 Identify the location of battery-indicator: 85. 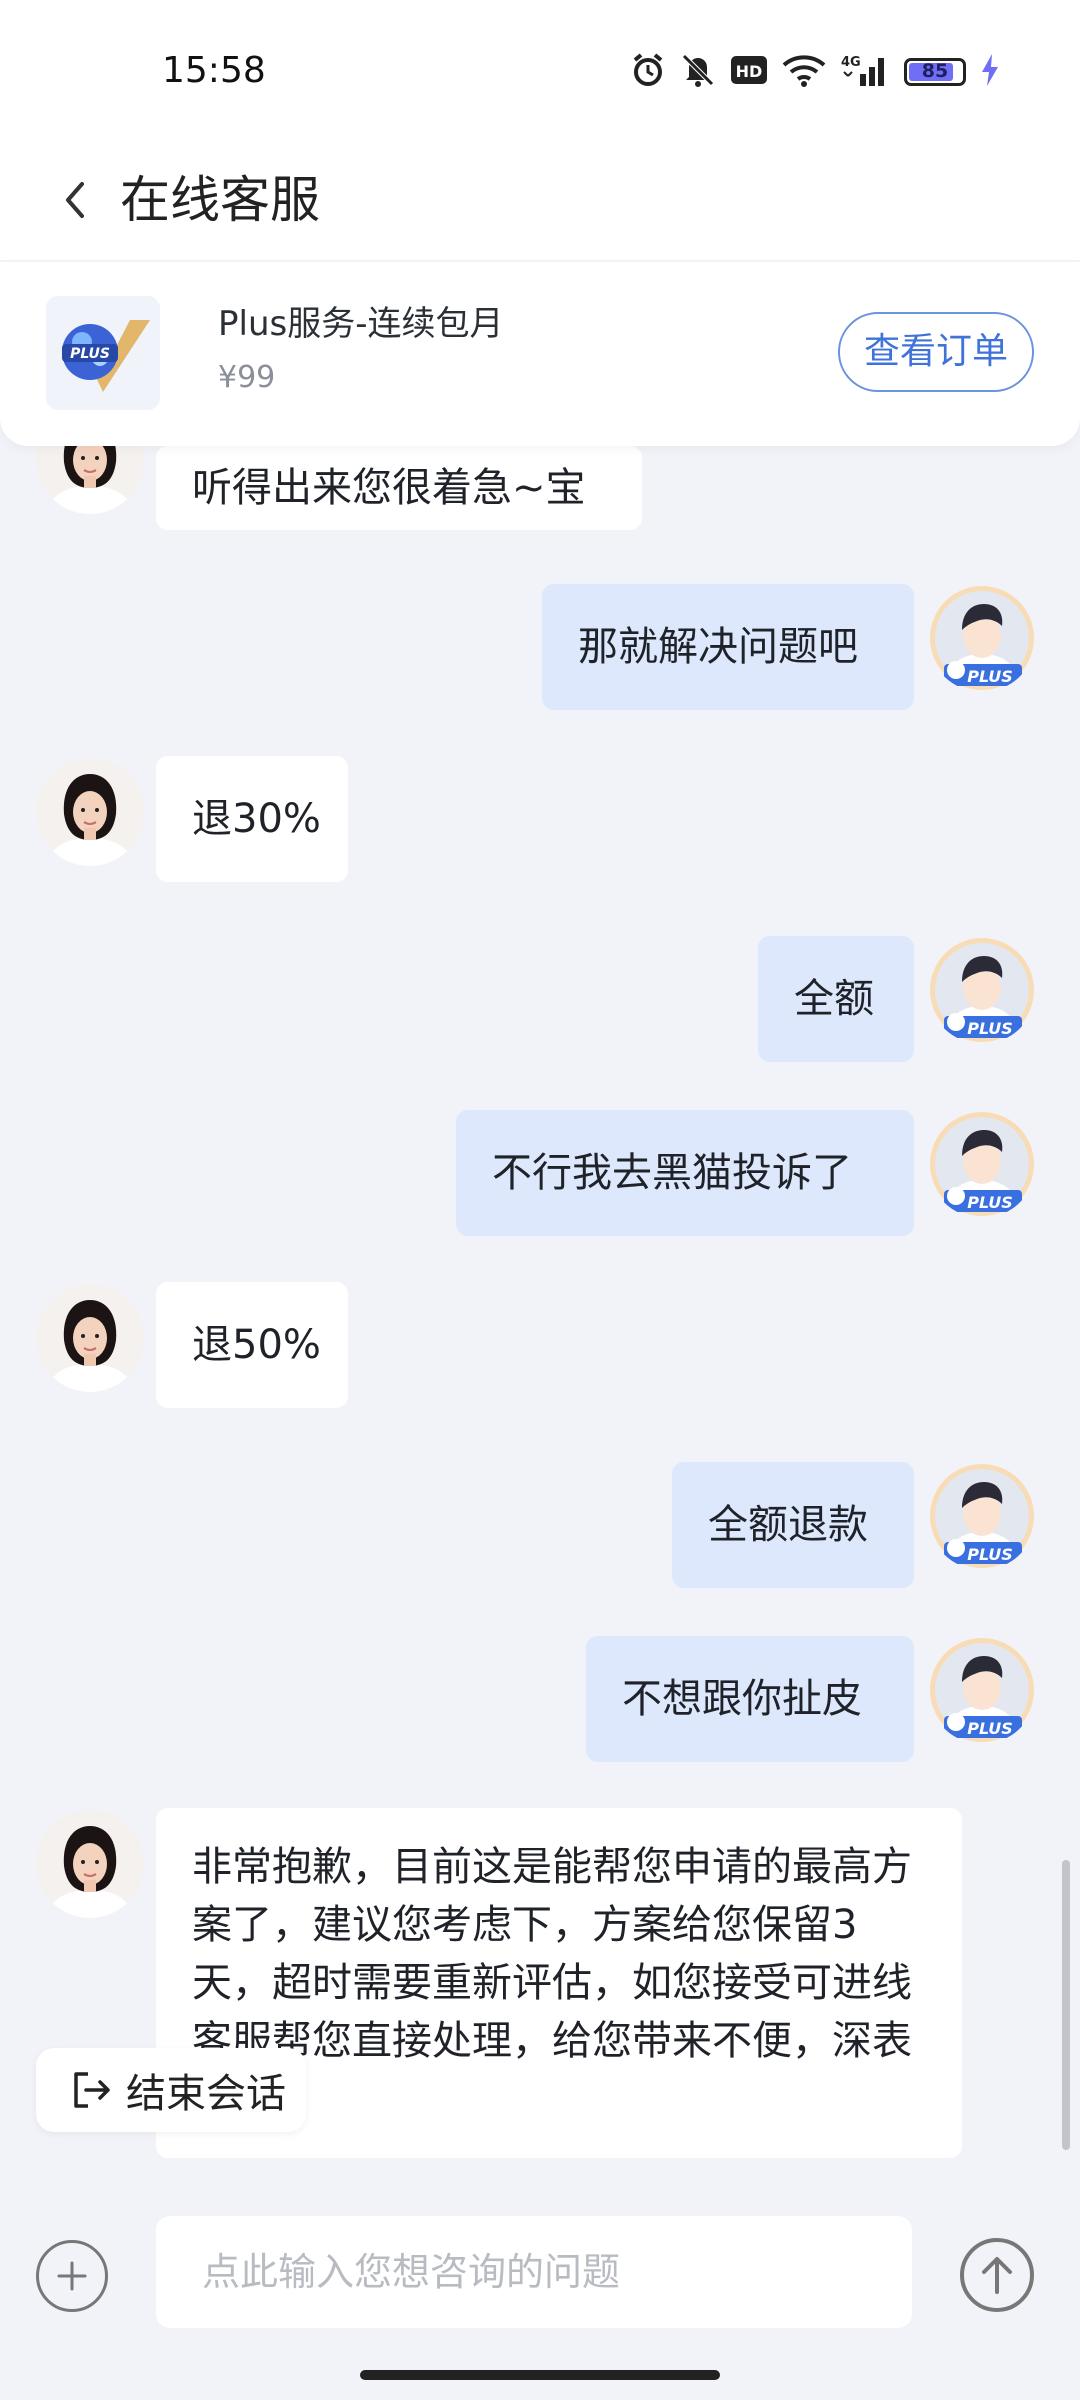
(935, 72).